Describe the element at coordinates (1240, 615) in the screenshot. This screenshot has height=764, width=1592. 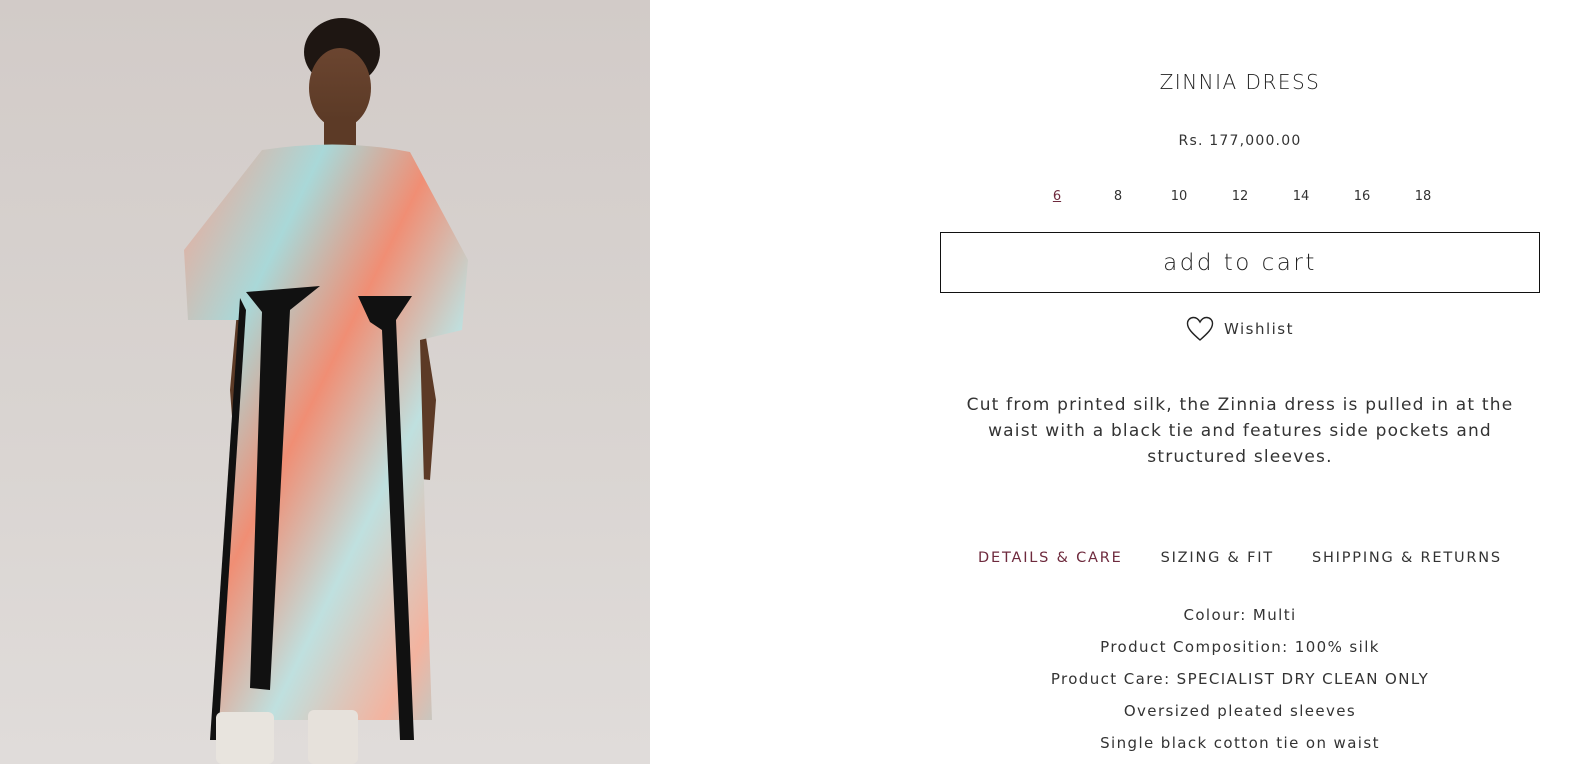
I see `detail-colour: Colour: Multi` at that location.